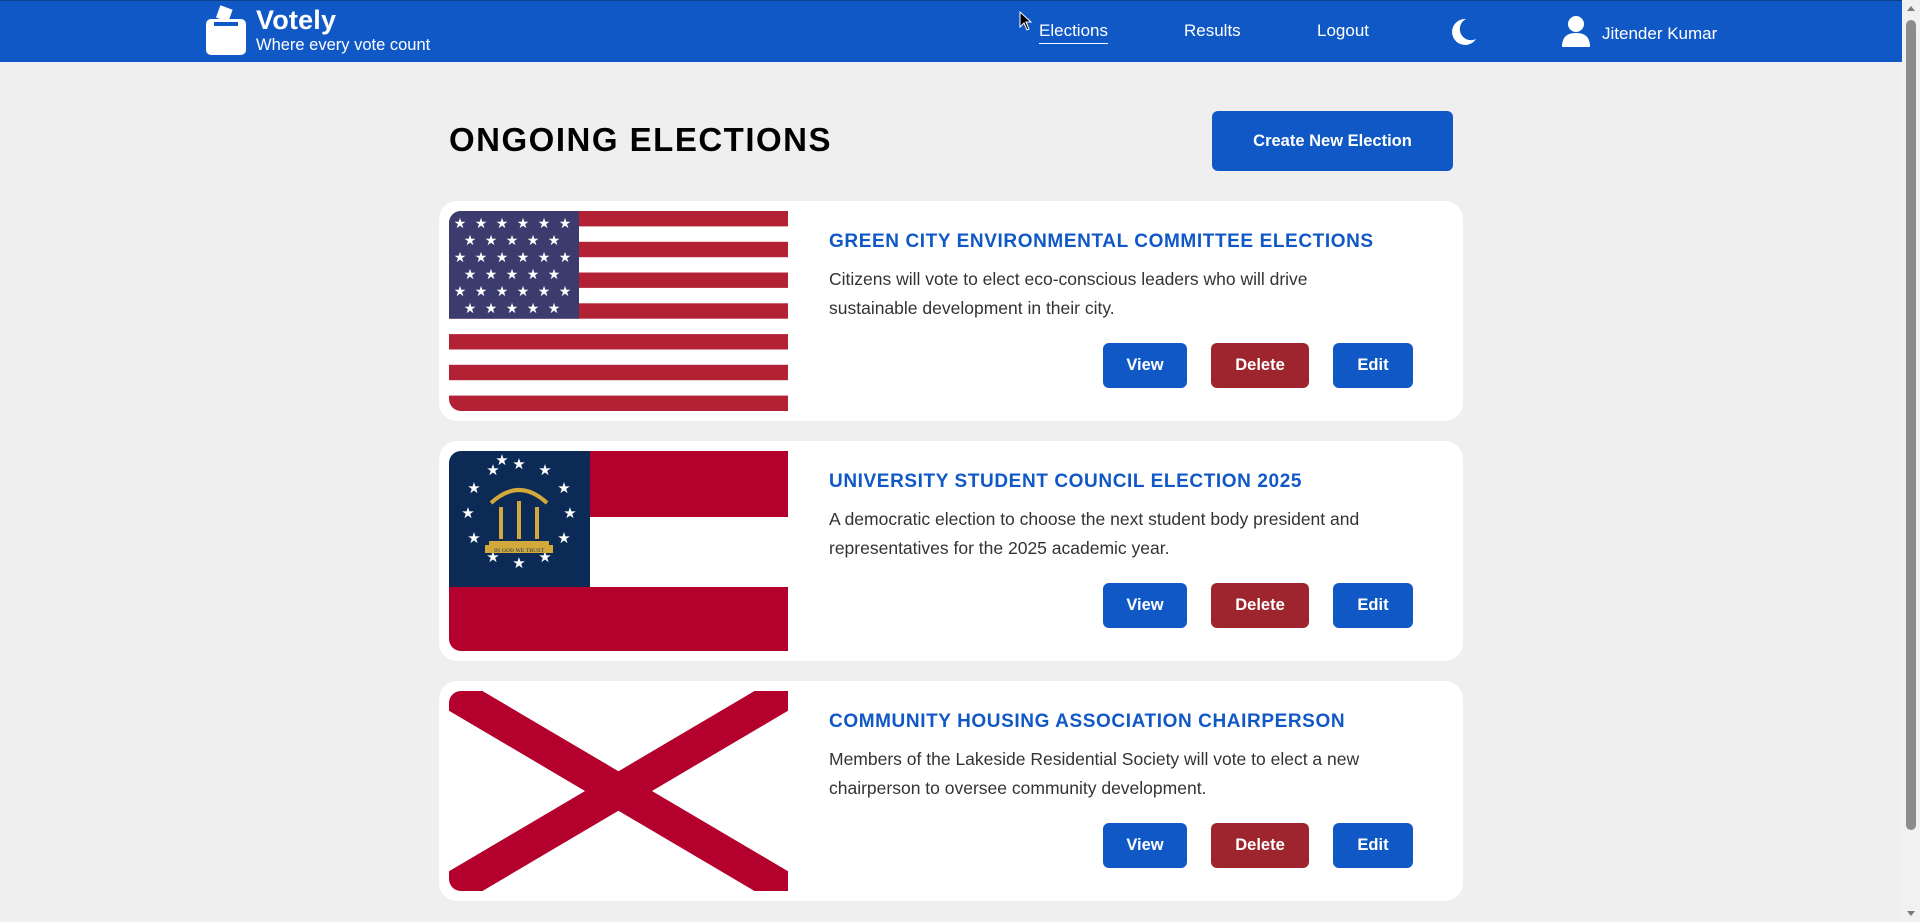  I want to click on scrollbar-thumb, so click(1911, 425).